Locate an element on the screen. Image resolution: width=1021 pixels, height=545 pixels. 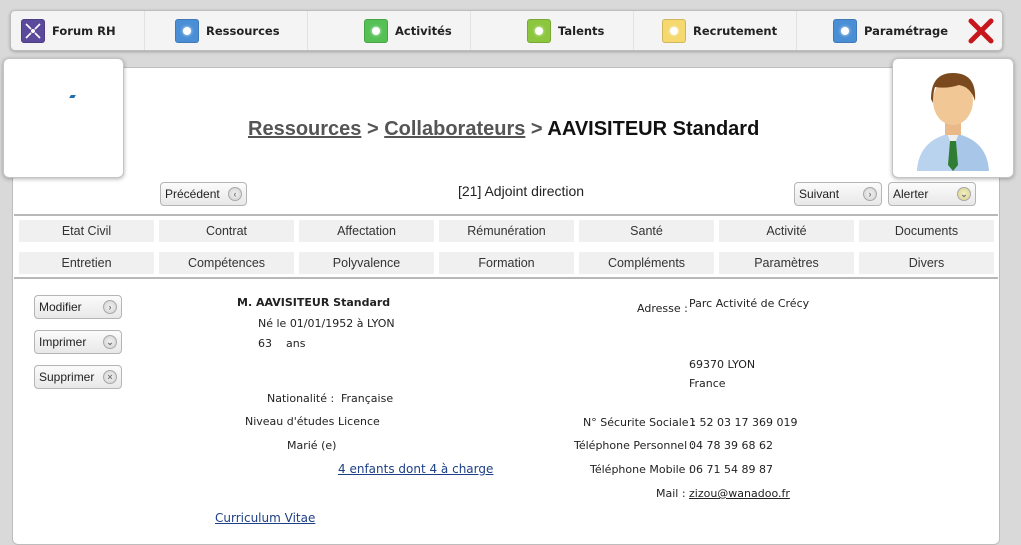
address-line1: Parc Activité de Crécy is located at coordinates (749, 303).